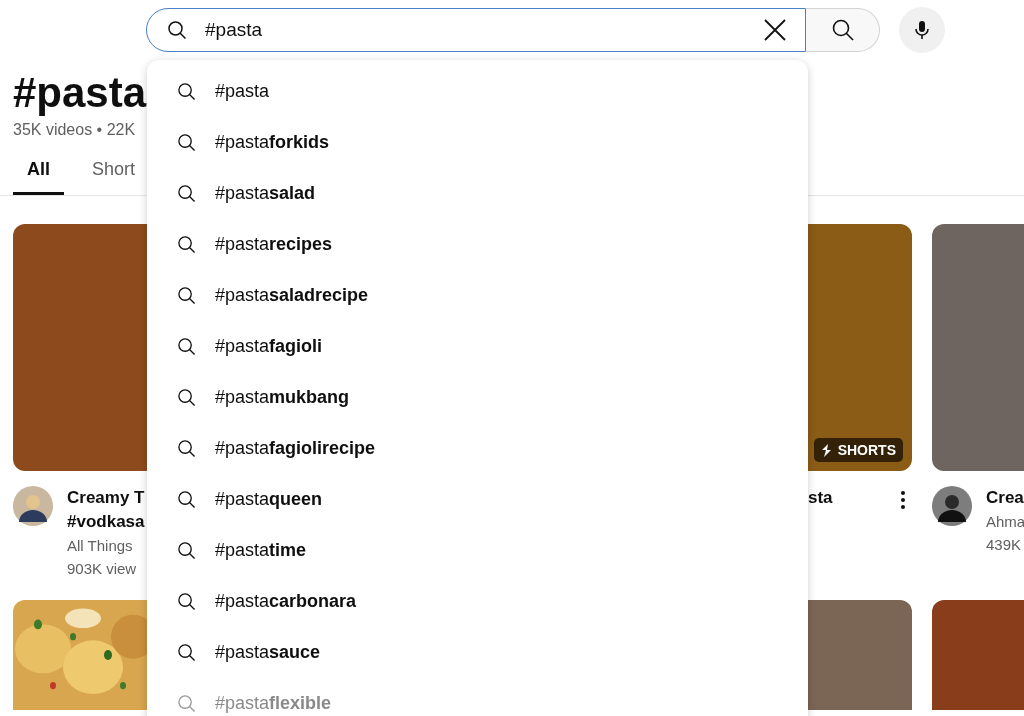 This screenshot has width=1024, height=716. What do you see at coordinates (74, 130) in the screenshot?
I see `page-stats: 35K videos • 22K` at bounding box center [74, 130].